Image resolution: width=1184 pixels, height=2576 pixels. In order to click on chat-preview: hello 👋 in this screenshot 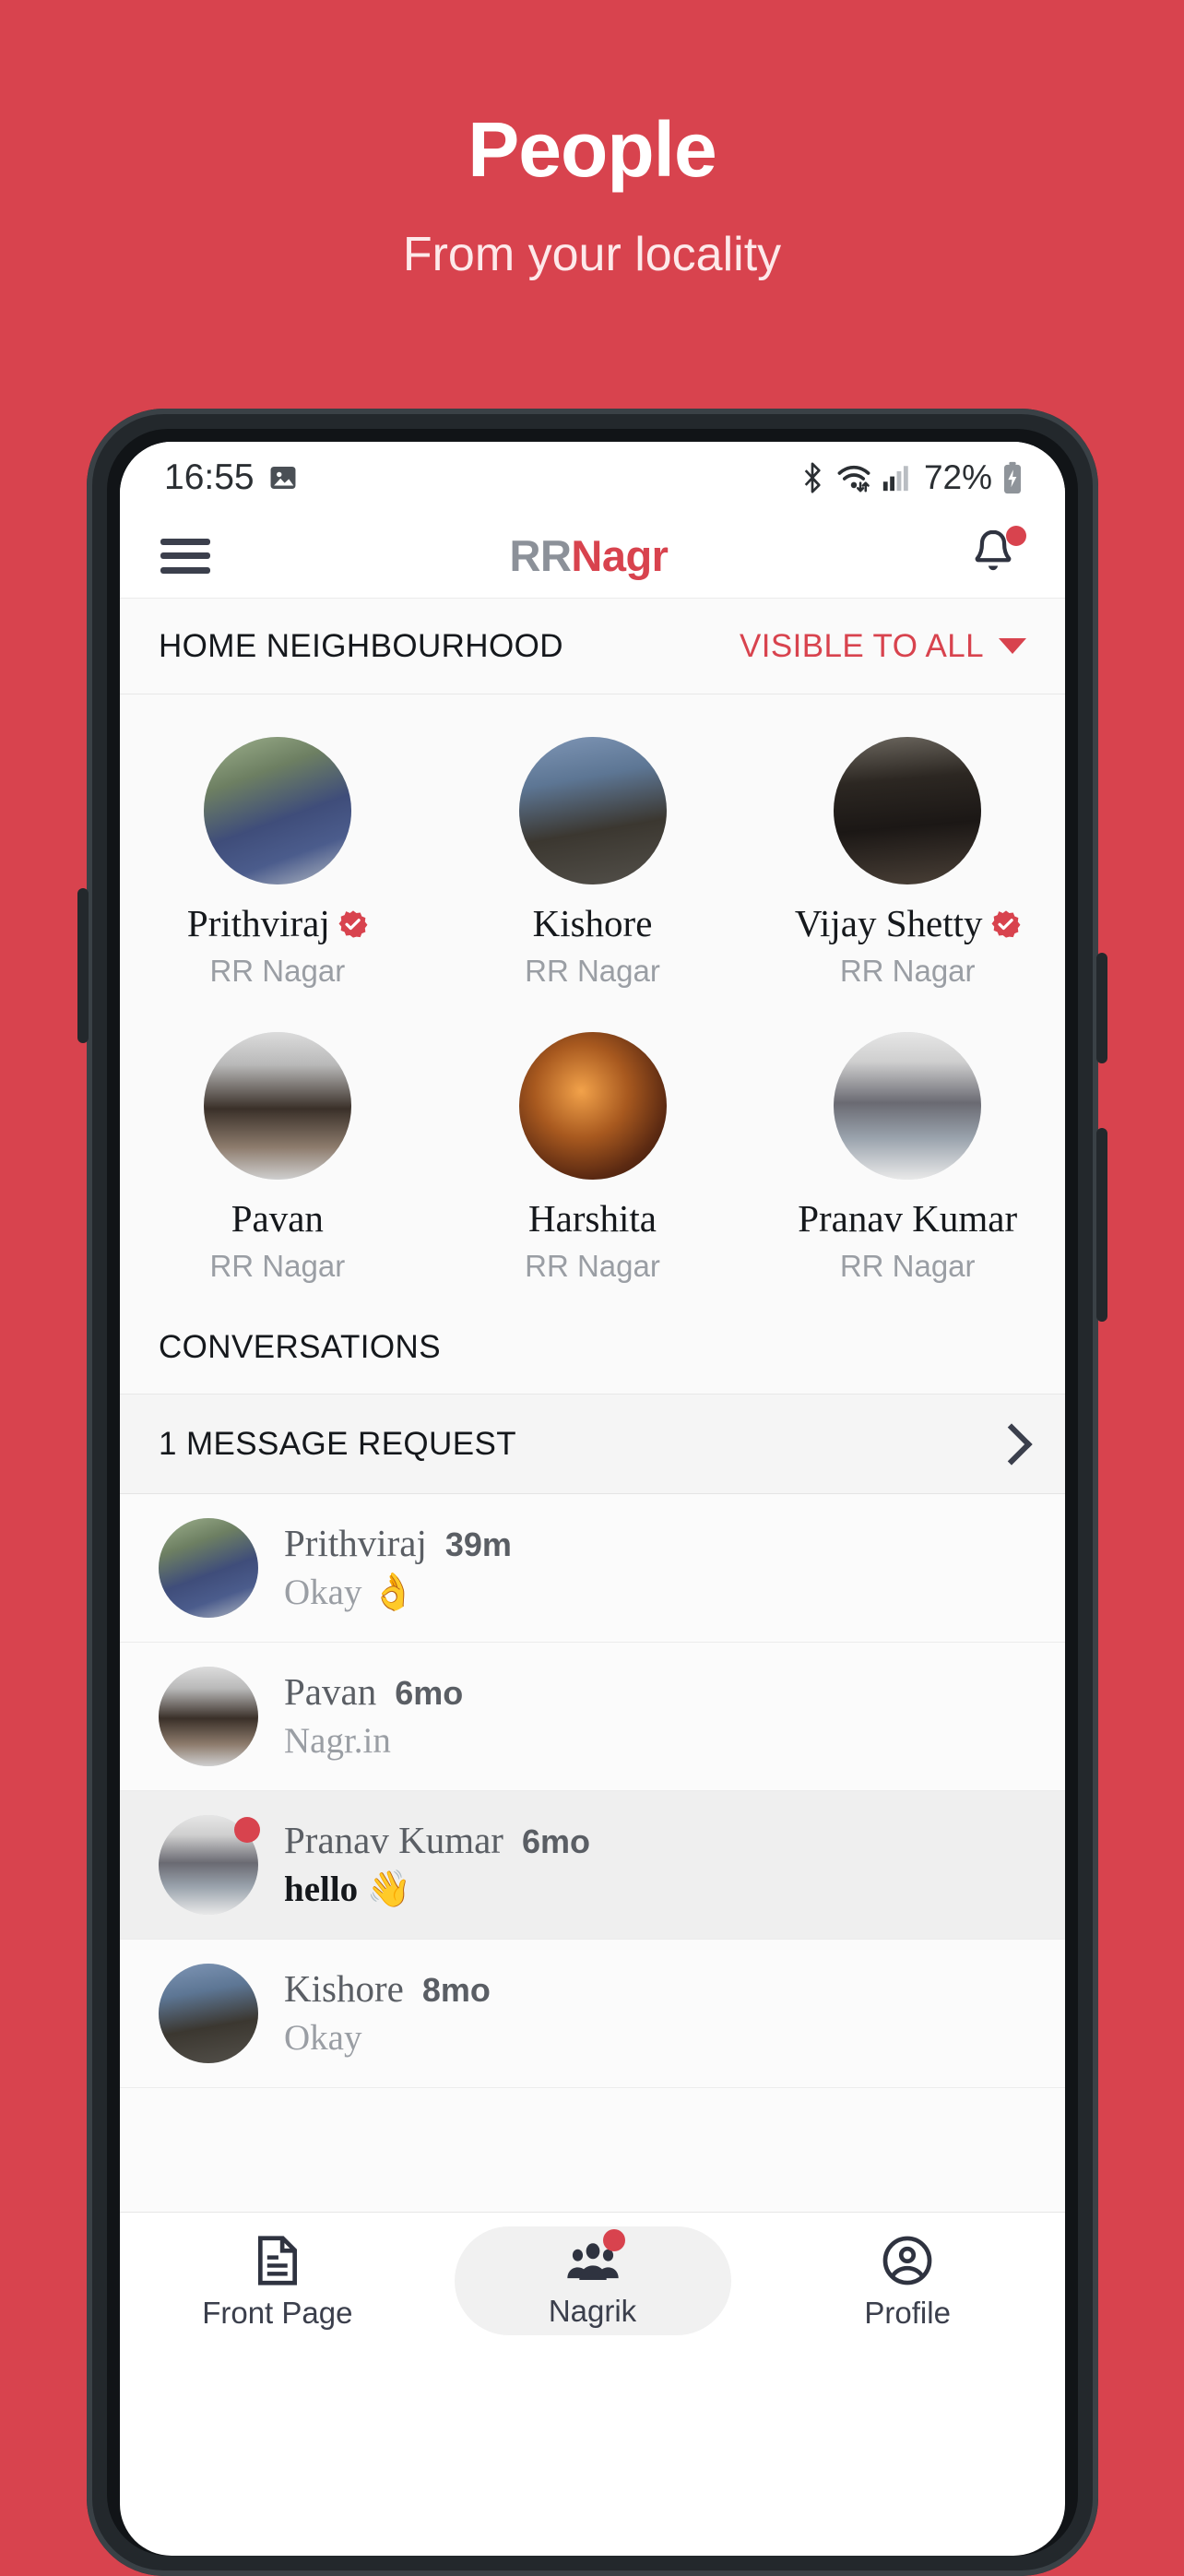, I will do `click(348, 1890)`.